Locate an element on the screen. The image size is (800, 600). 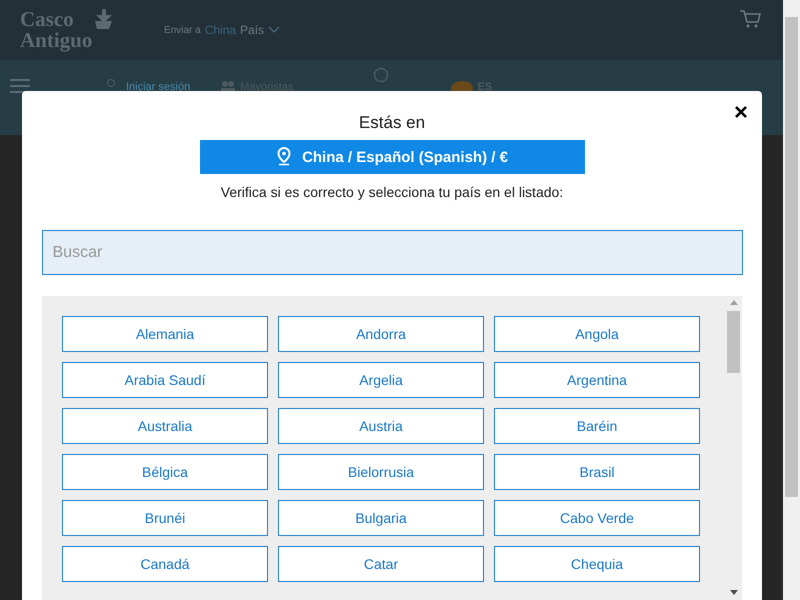
current-location-button: China / Español (Spanish) / € is located at coordinates (392, 157).